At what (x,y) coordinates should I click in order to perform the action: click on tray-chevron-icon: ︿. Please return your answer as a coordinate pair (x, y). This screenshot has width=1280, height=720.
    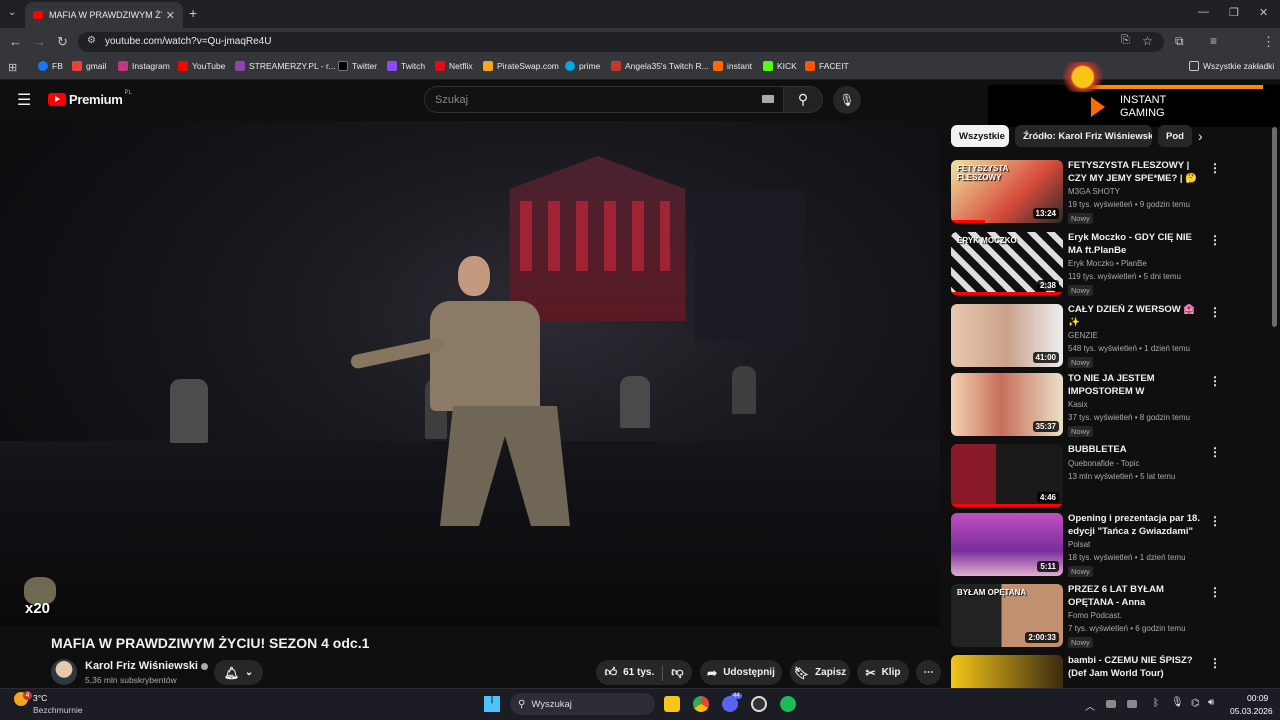
    Looking at the image, I should click on (1090, 705).